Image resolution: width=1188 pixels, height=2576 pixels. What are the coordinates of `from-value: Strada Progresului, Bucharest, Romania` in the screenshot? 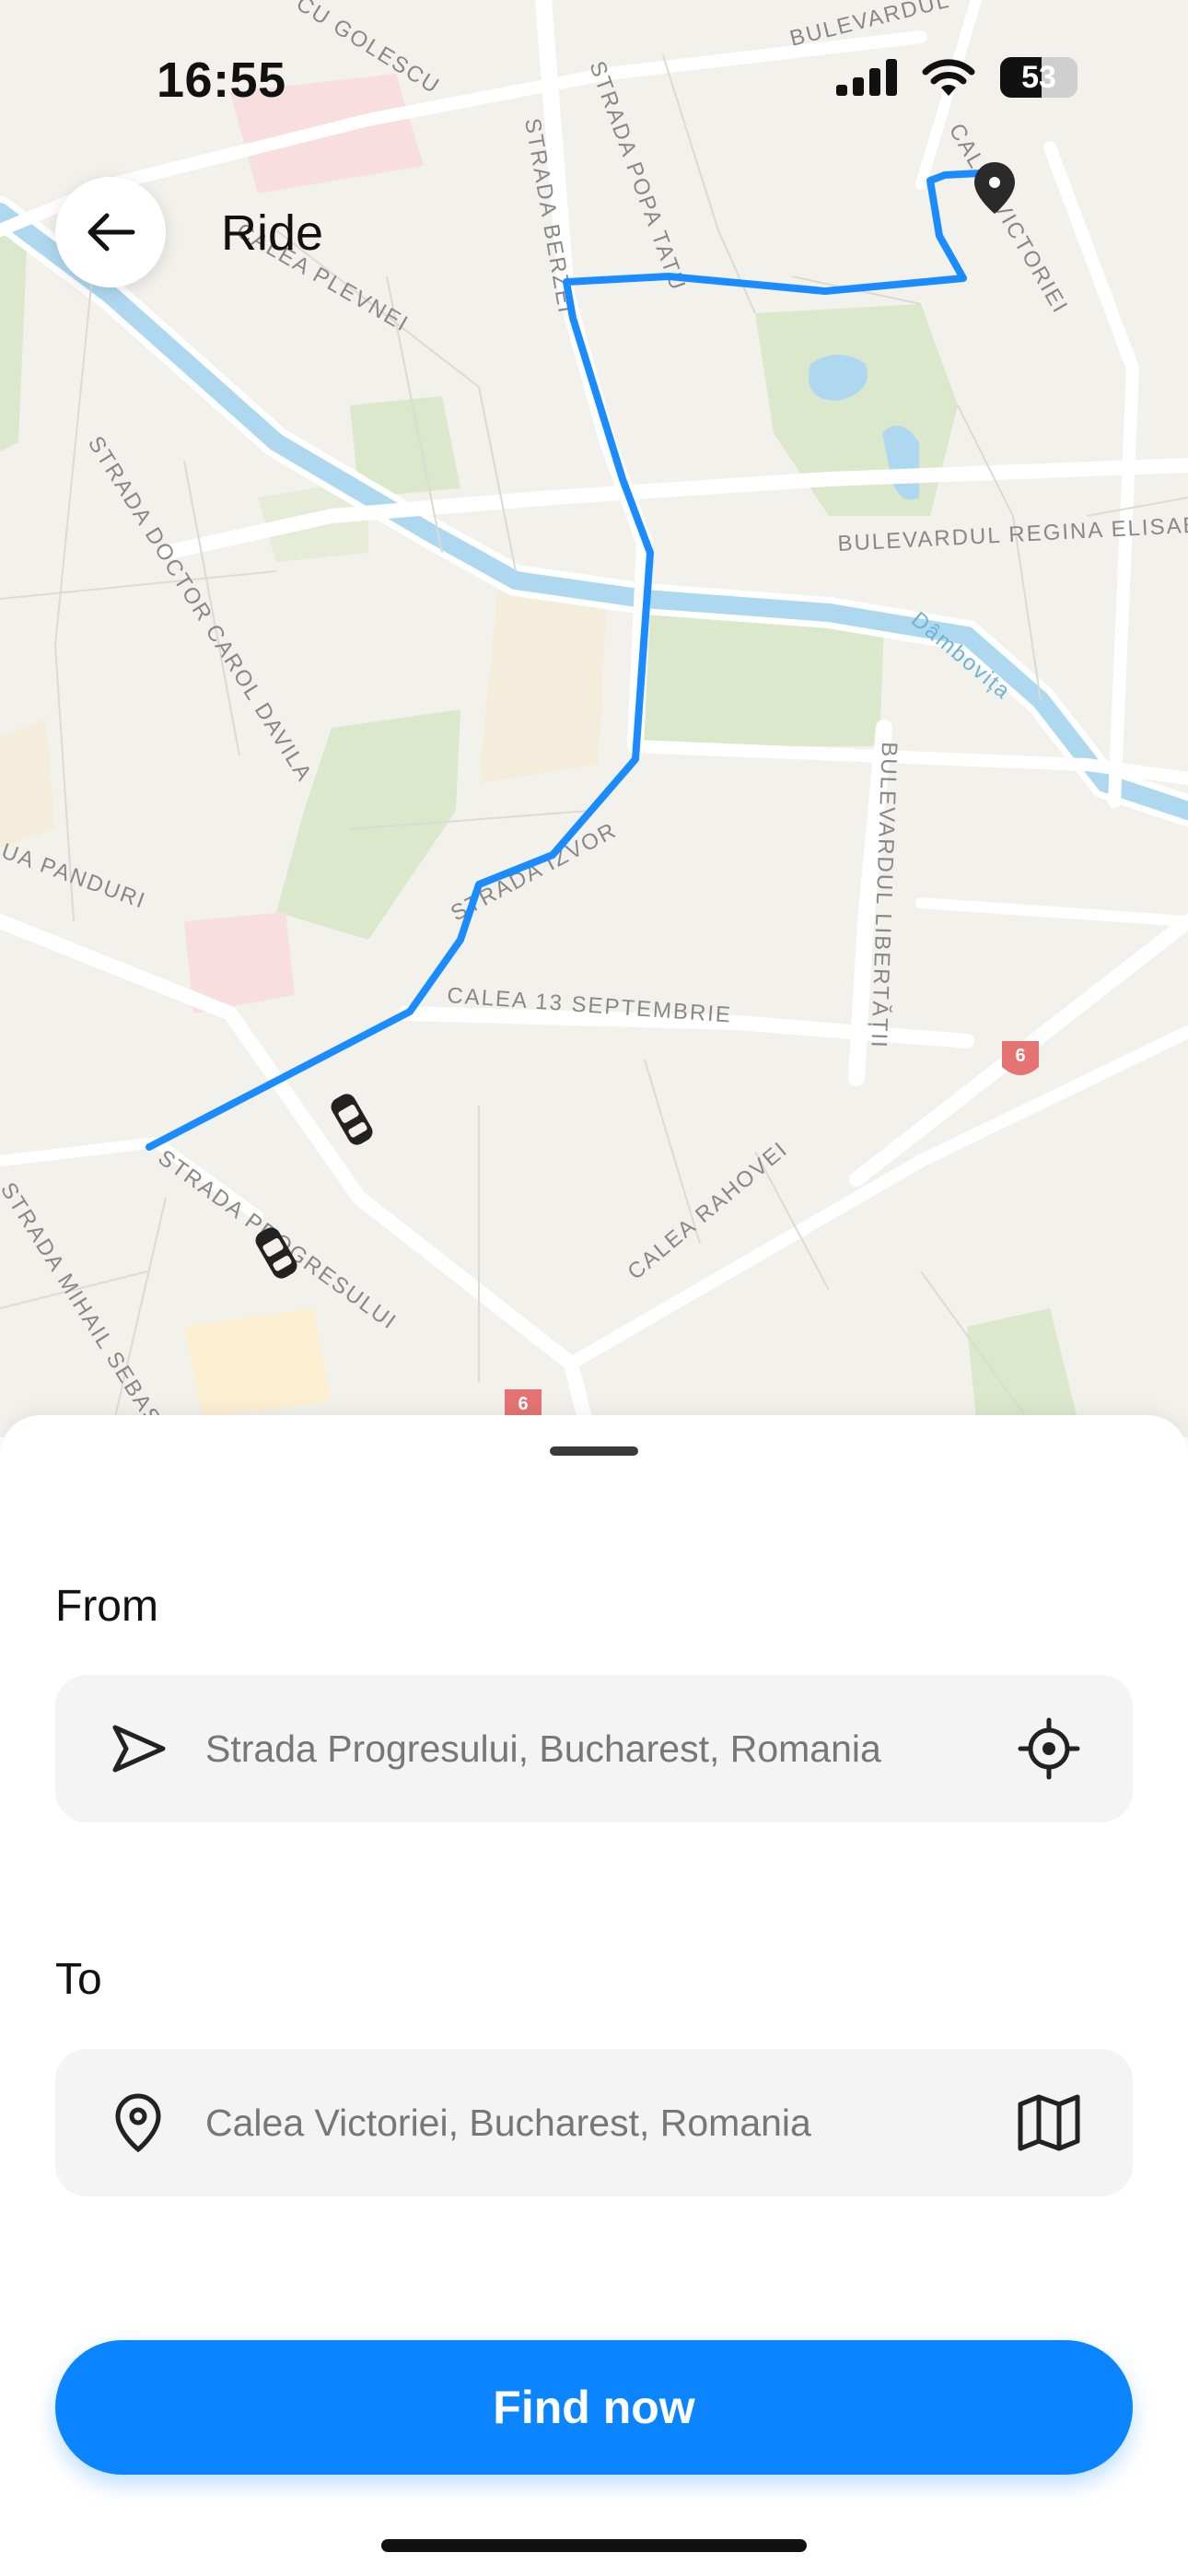 It's located at (609, 1749).